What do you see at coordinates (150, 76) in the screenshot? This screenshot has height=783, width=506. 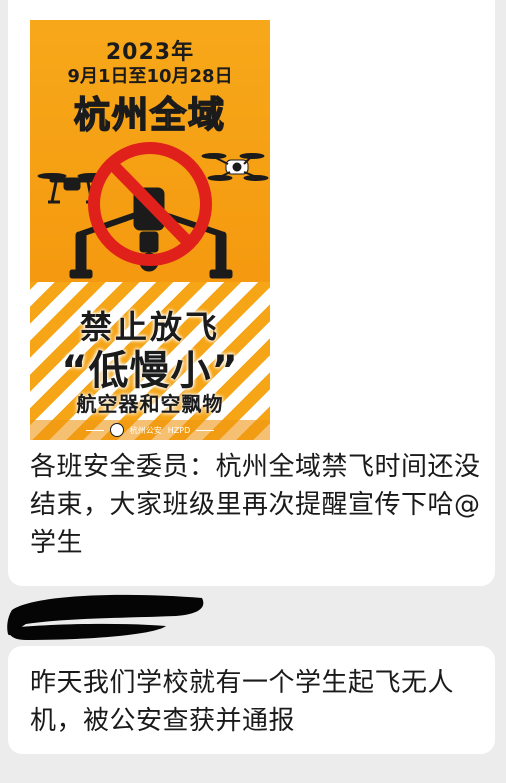 I see `poster-dates: 9月1日至10月28日` at bounding box center [150, 76].